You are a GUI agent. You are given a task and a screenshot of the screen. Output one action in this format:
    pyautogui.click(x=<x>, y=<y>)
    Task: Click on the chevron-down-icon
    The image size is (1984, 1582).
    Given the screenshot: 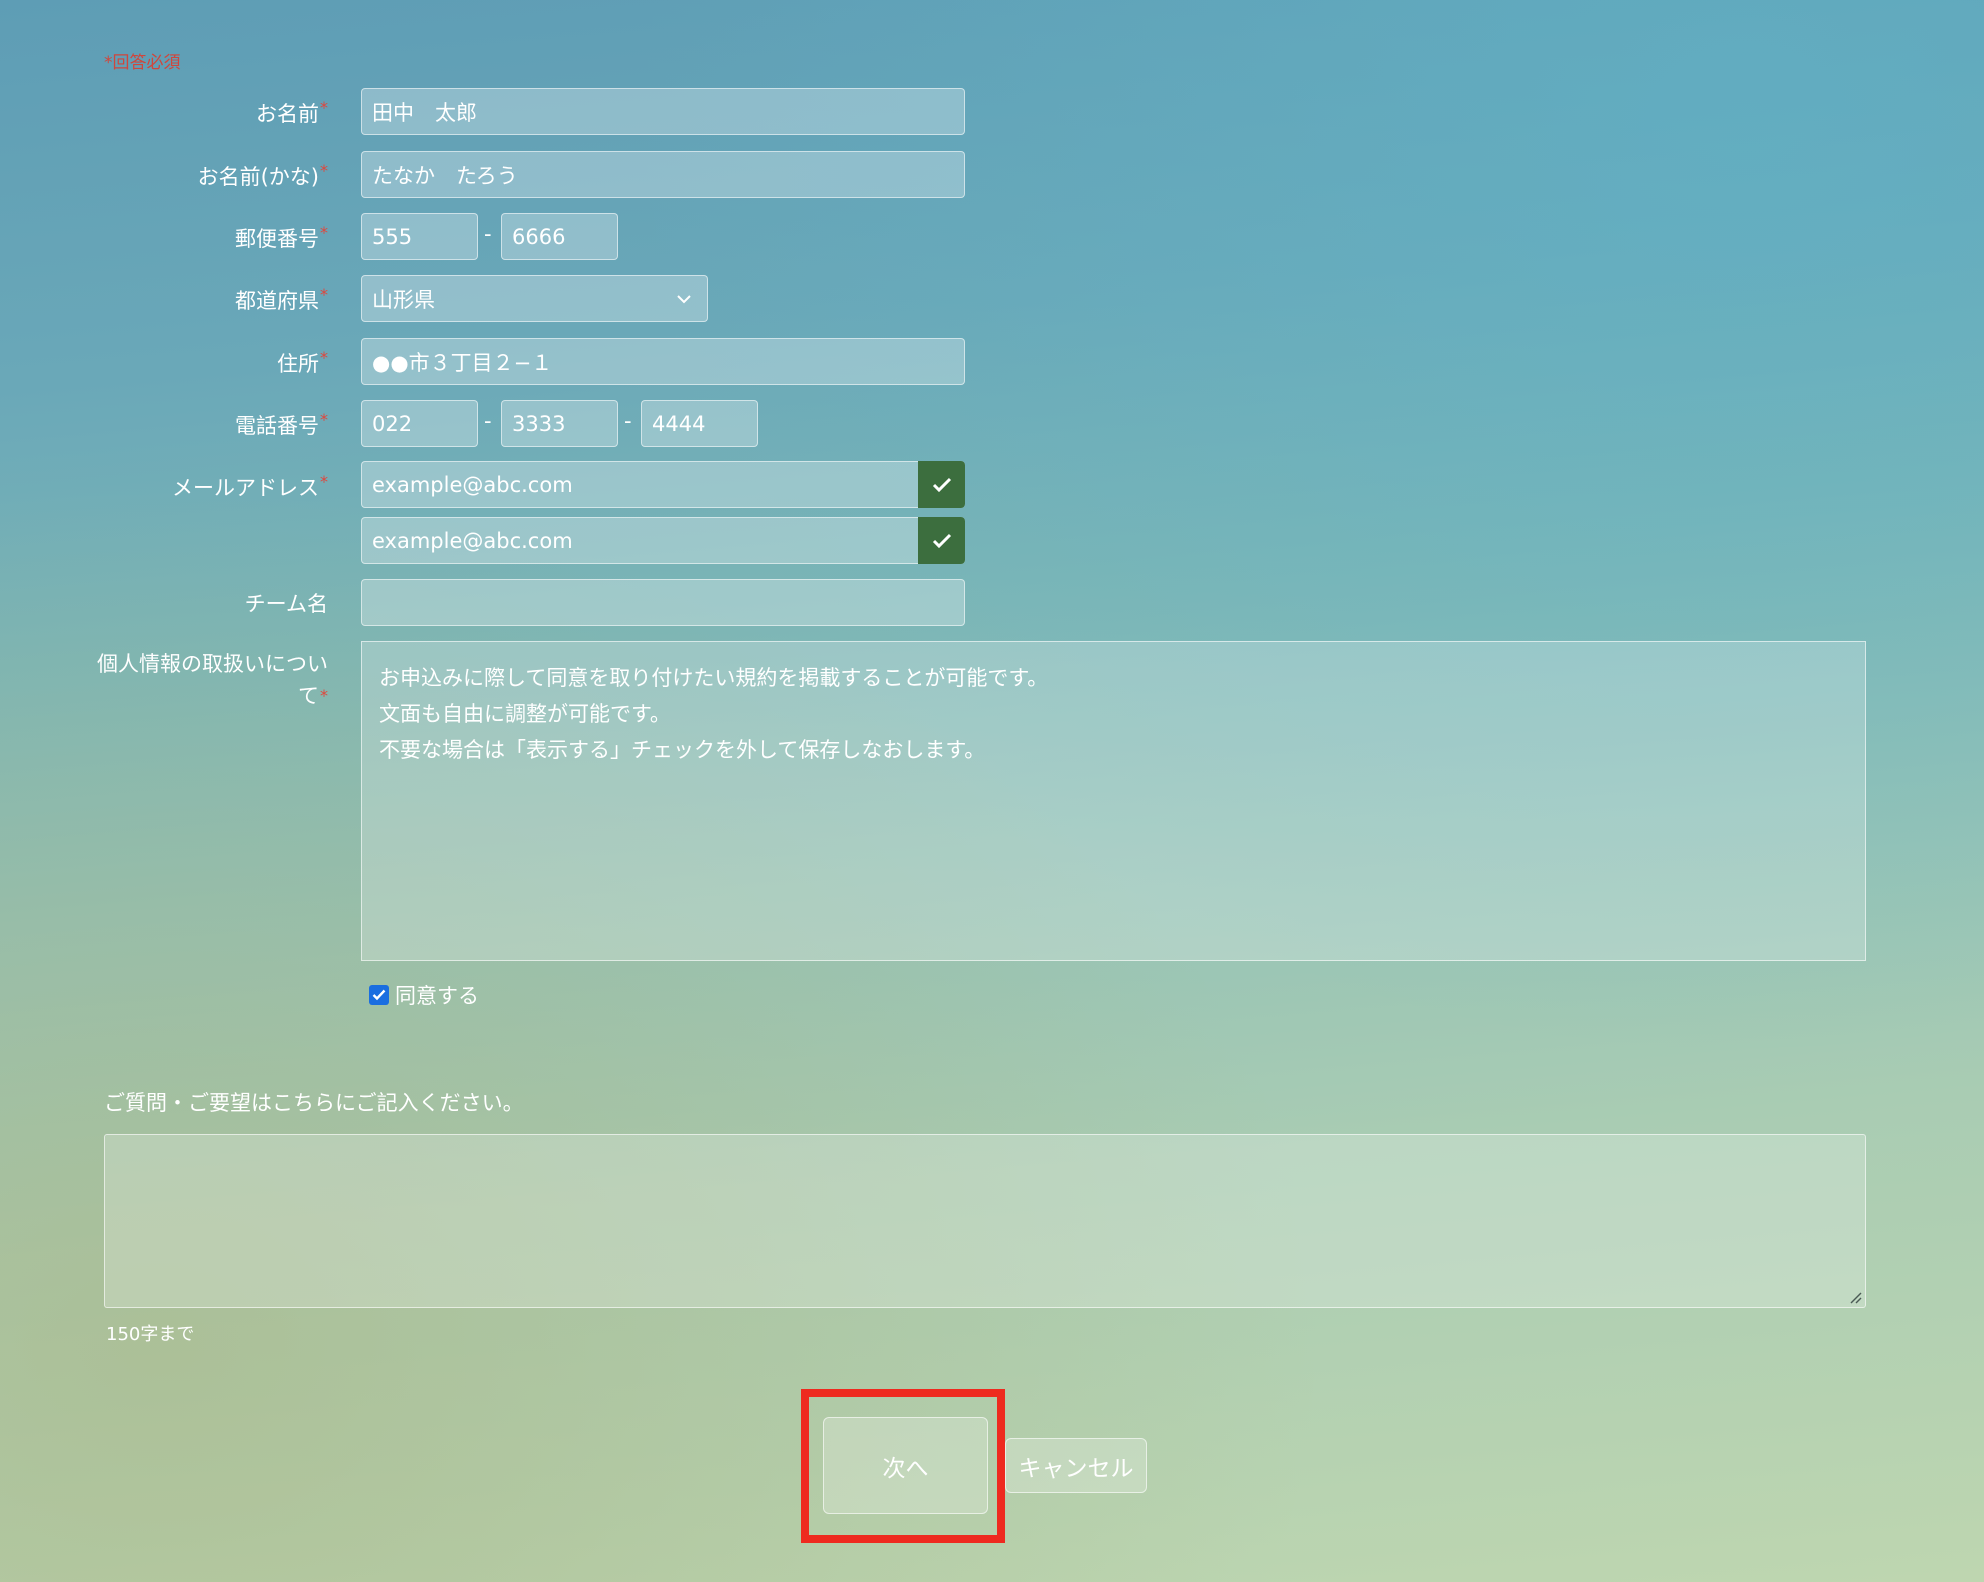 What is the action you would take?
    pyautogui.click(x=684, y=299)
    